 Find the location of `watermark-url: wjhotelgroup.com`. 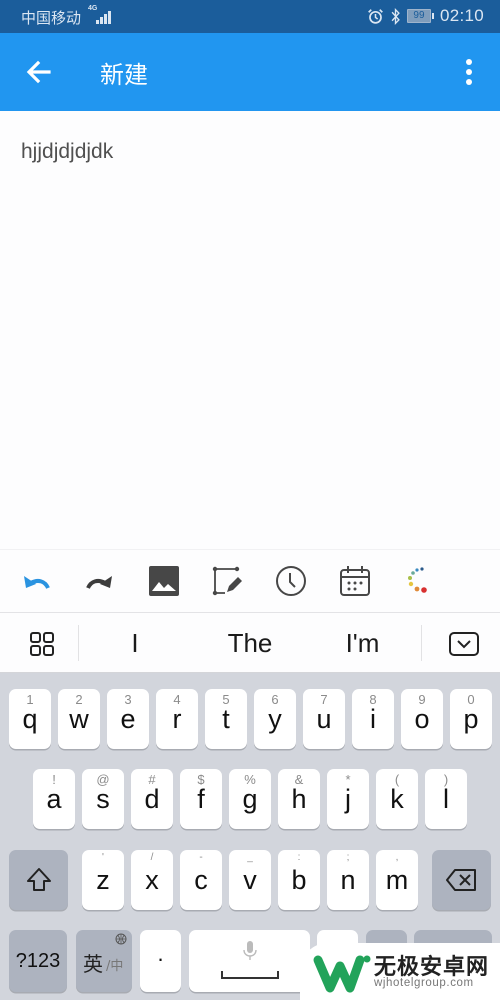

watermark-url: wjhotelgroup.com is located at coordinates (424, 983).